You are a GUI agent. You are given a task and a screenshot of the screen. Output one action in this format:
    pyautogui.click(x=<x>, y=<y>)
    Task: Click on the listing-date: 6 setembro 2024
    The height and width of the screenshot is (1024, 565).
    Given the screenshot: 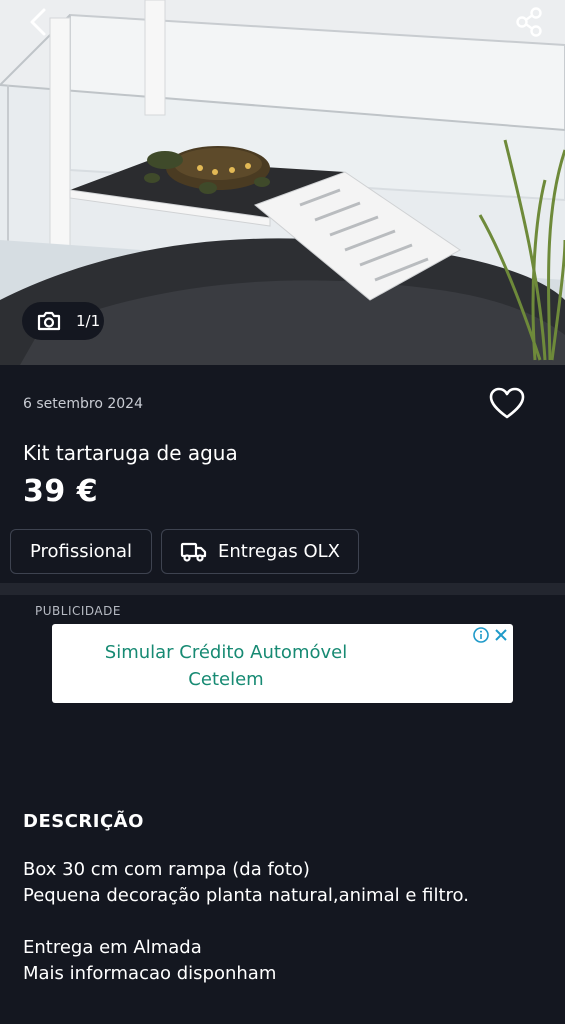 What is the action you would take?
    pyautogui.click(x=83, y=404)
    